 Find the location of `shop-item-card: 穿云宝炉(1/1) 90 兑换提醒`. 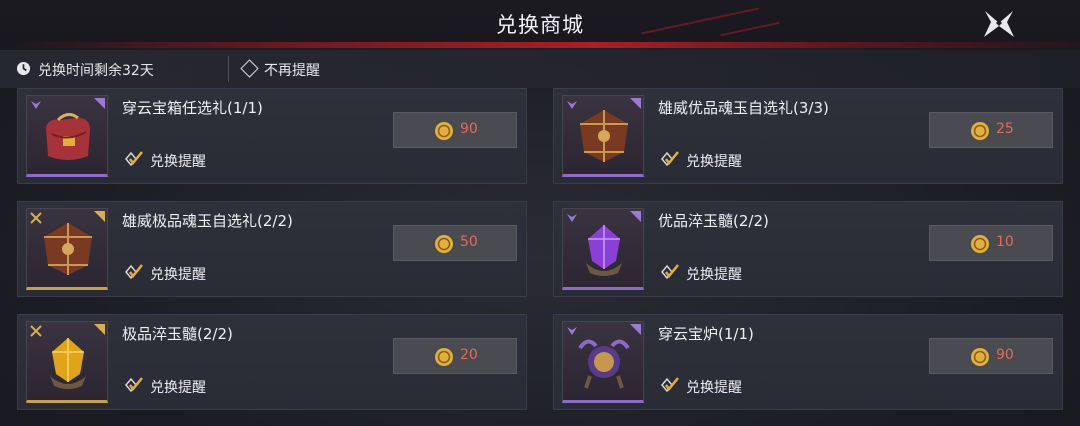

shop-item-card: 穿云宝炉(1/1) 90 兑换提醒 is located at coordinates (808, 362).